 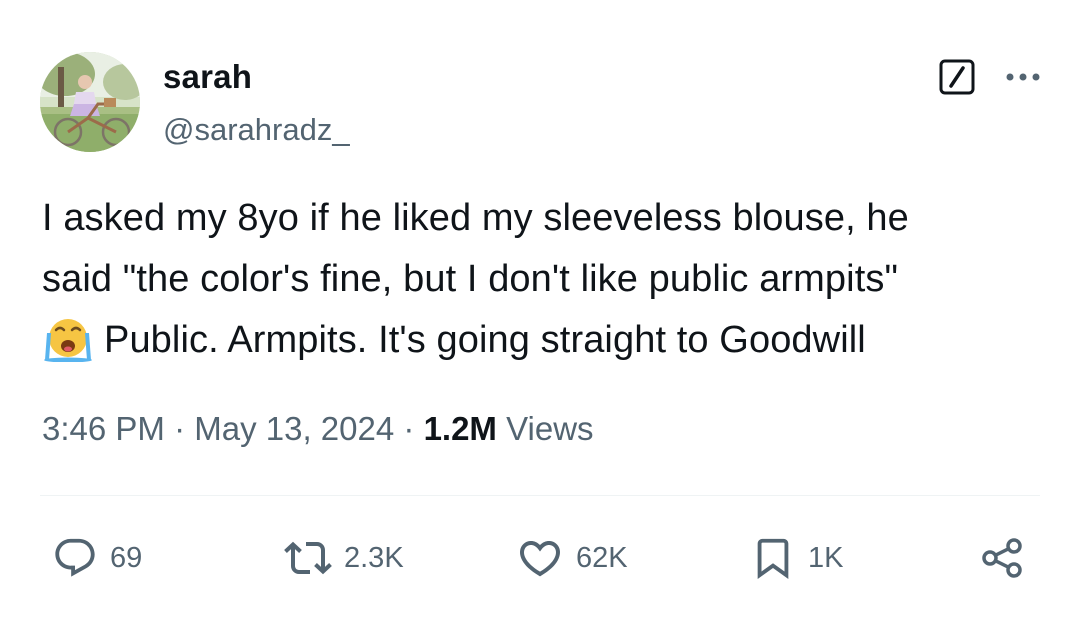 What do you see at coordinates (602, 557) in the screenshot?
I see `like-count: 62K` at bounding box center [602, 557].